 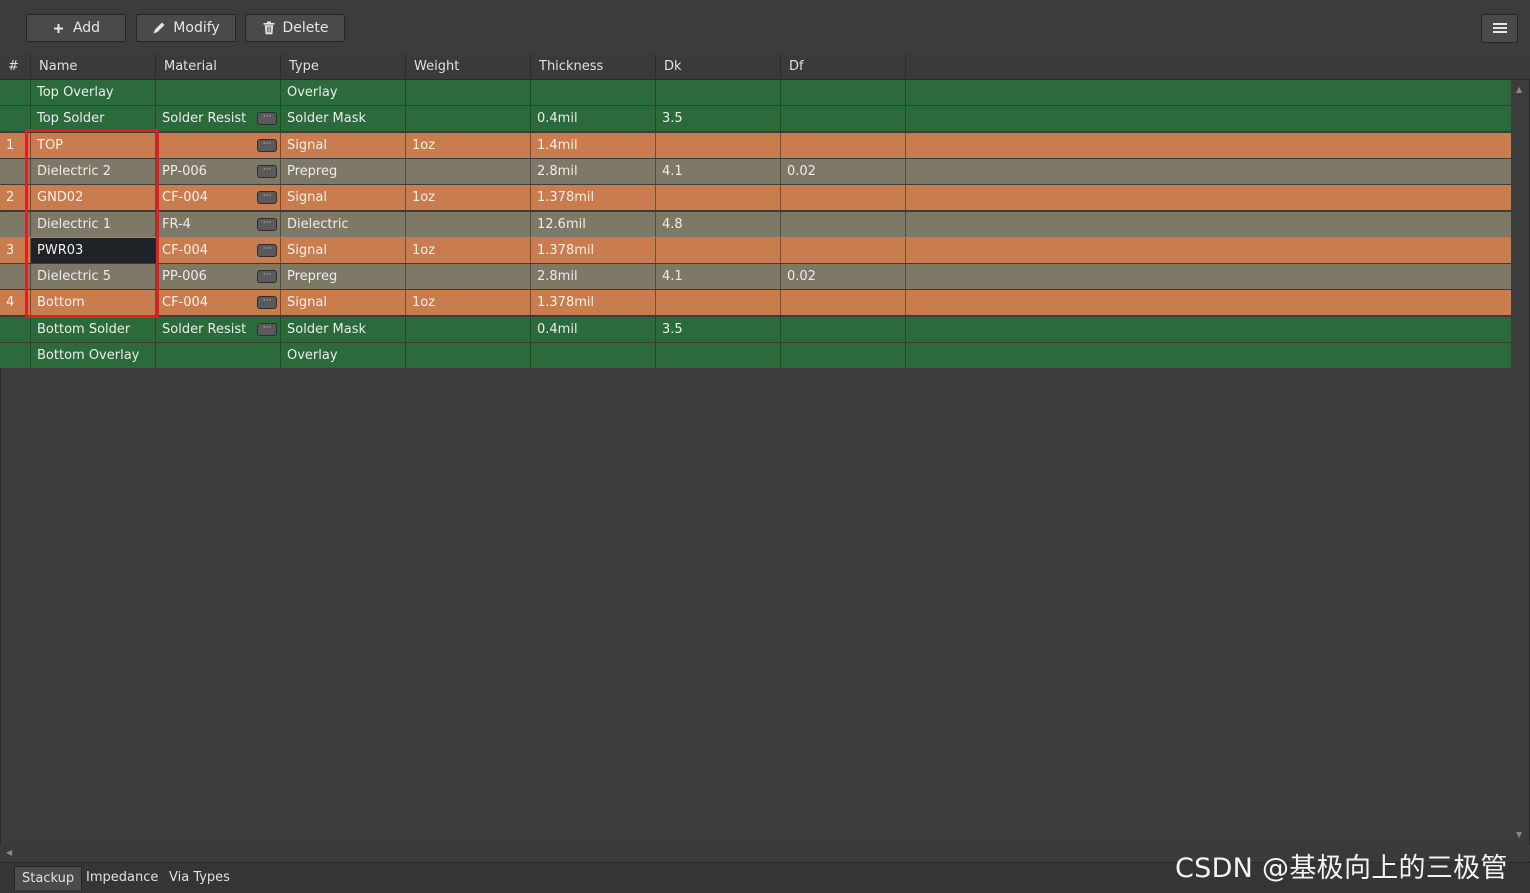 I want to click on layer-name-cell: Bottom Overlay, so click(x=93, y=355).